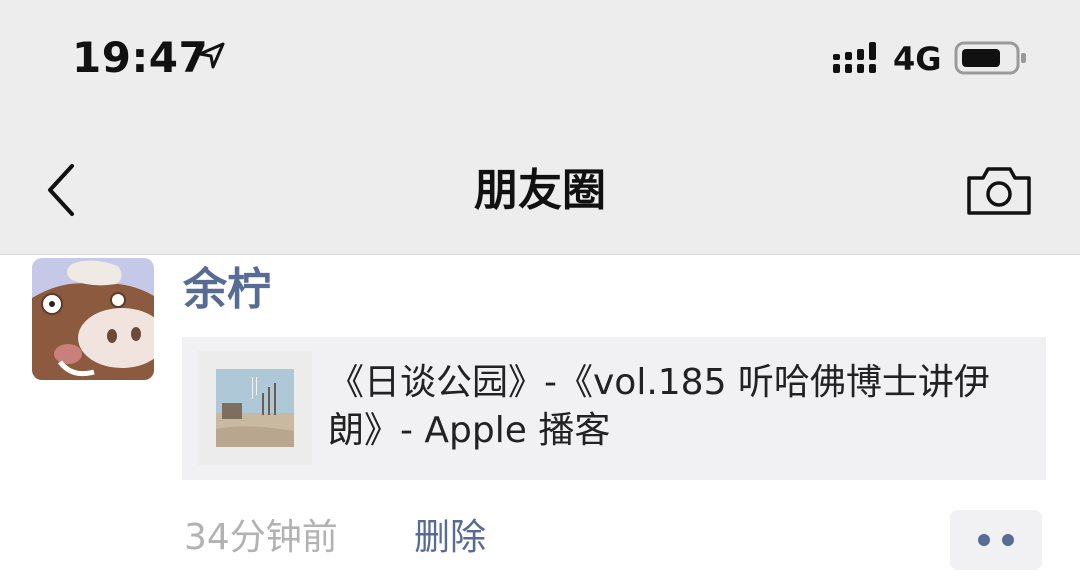 This screenshot has width=1080, height=570. I want to click on avatar, so click(93, 319).